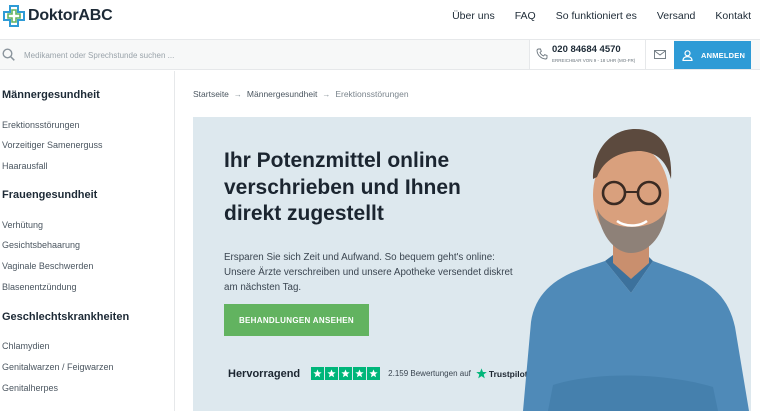 This screenshot has width=760, height=411. Describe the element at coordinates (264, 373) in the screenshot. I see `rating-label: Hervorragend` at that location.